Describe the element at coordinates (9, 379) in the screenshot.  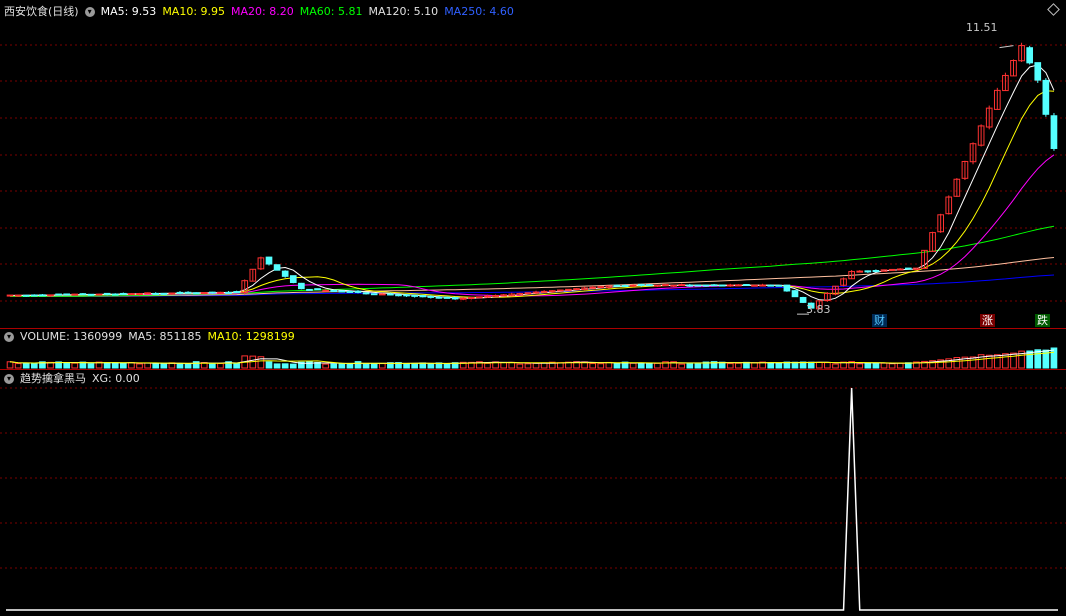
I see `indicator-dropdown-icon: ▾` at that location.